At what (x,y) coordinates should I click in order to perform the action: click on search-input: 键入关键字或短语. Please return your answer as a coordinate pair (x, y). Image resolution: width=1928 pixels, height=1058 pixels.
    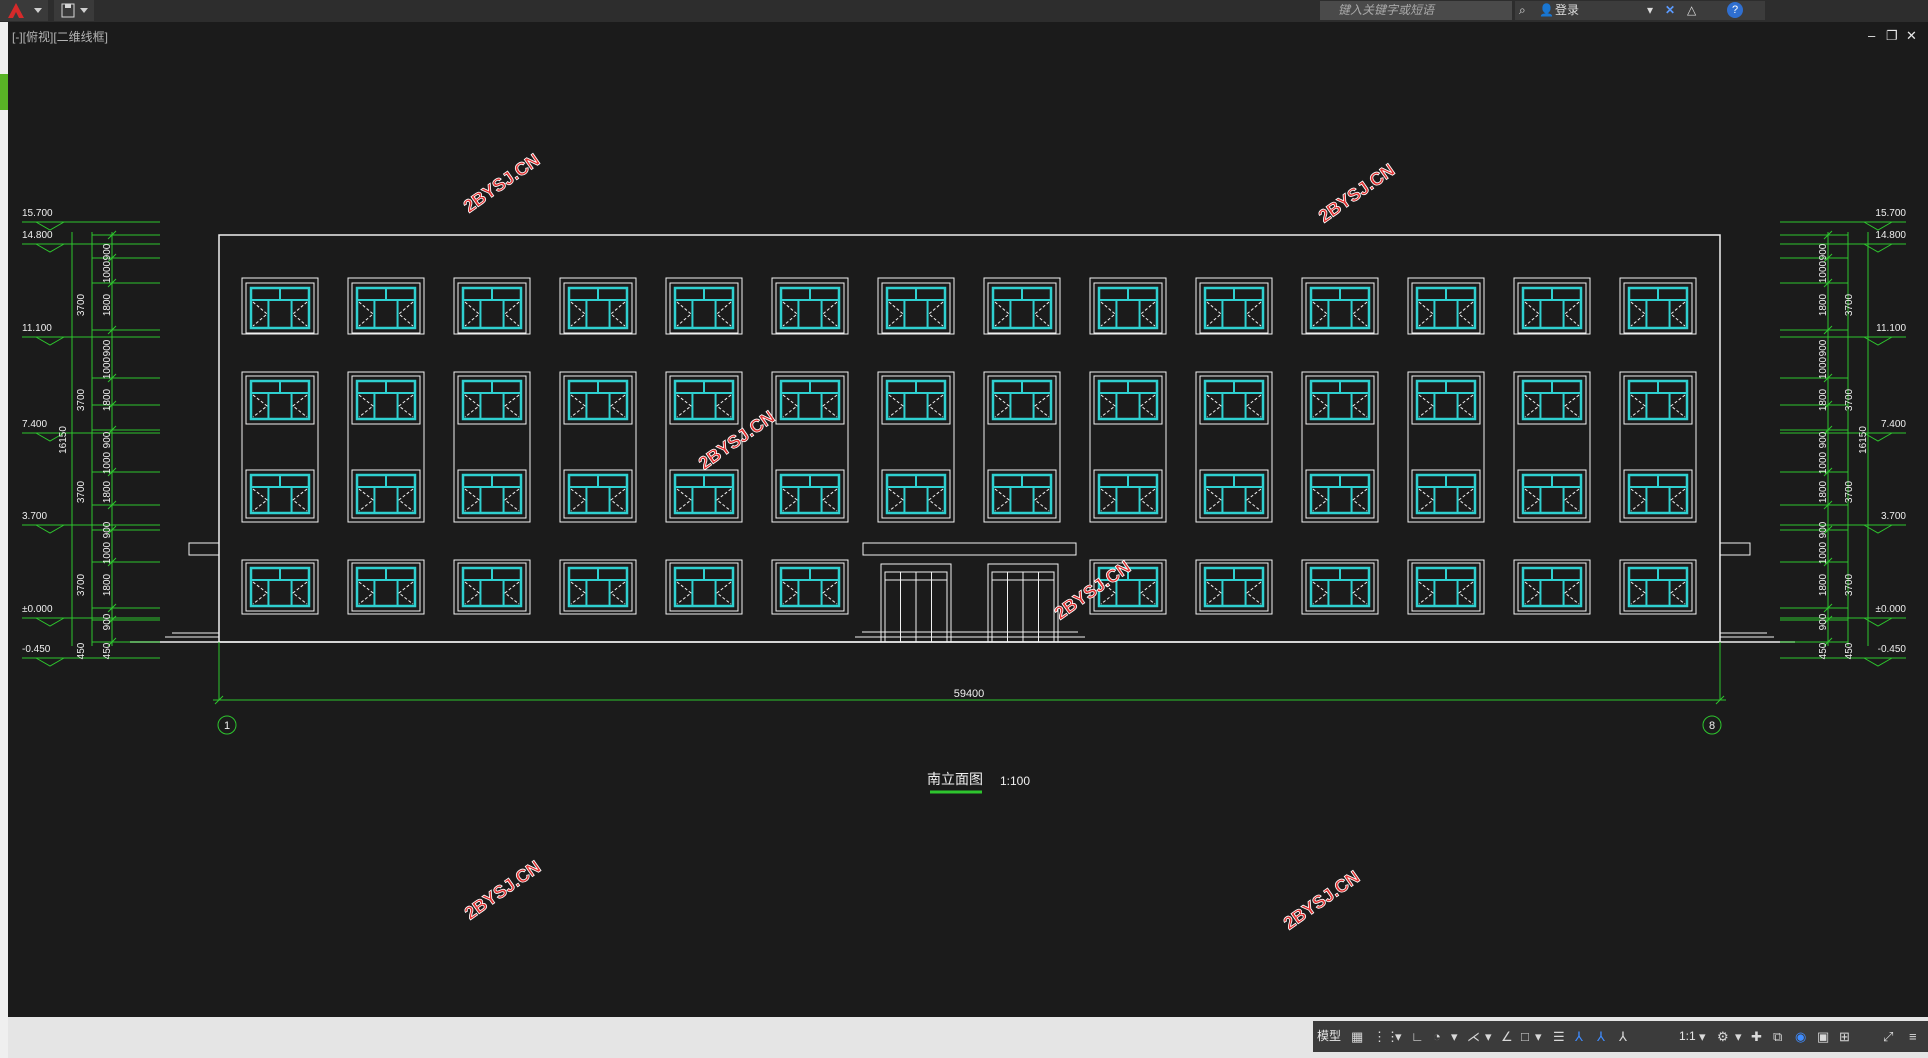
    Looking at the image, I should click on (1416, 10).